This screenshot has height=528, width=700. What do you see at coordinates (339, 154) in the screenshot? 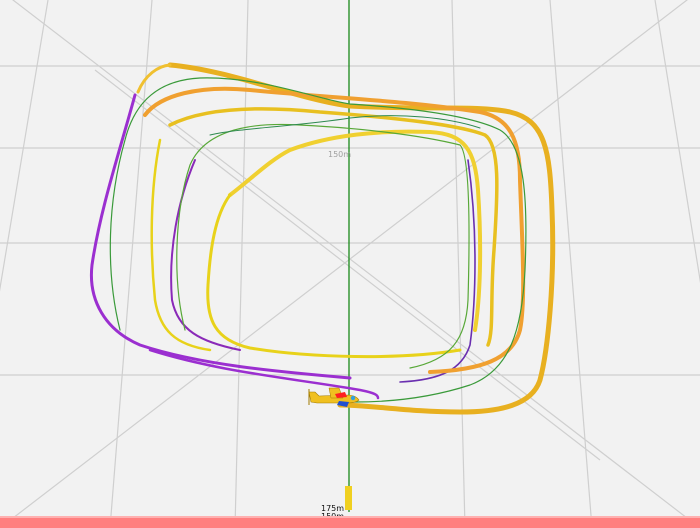
I see `ring-label: 150m` at bounding box center [339, 154].